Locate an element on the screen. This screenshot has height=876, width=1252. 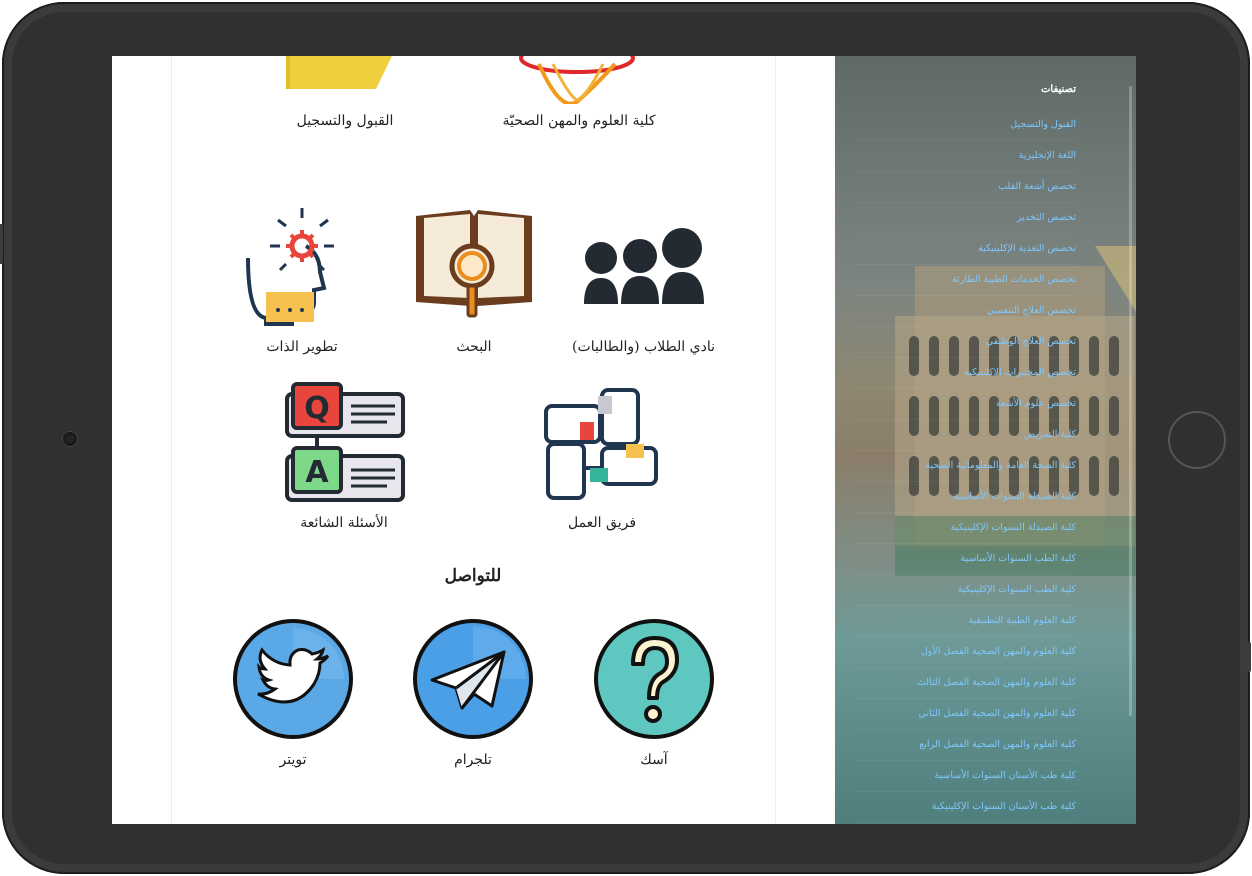
category-link: كلية الصيدلة السنوات الأساسية is located at coordinates (966, 497).